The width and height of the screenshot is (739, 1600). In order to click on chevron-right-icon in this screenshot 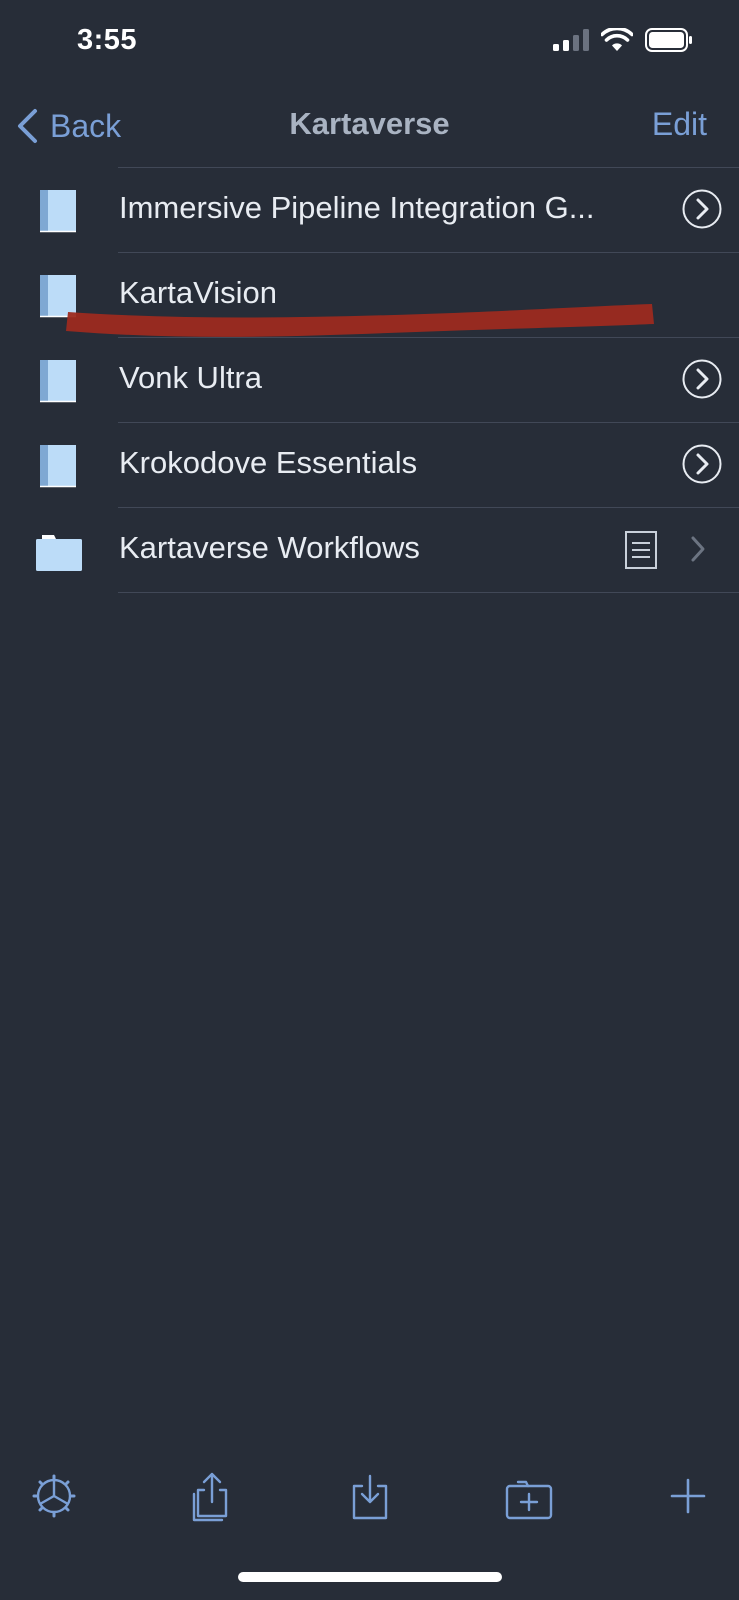, I will do `click(698, 549)`.